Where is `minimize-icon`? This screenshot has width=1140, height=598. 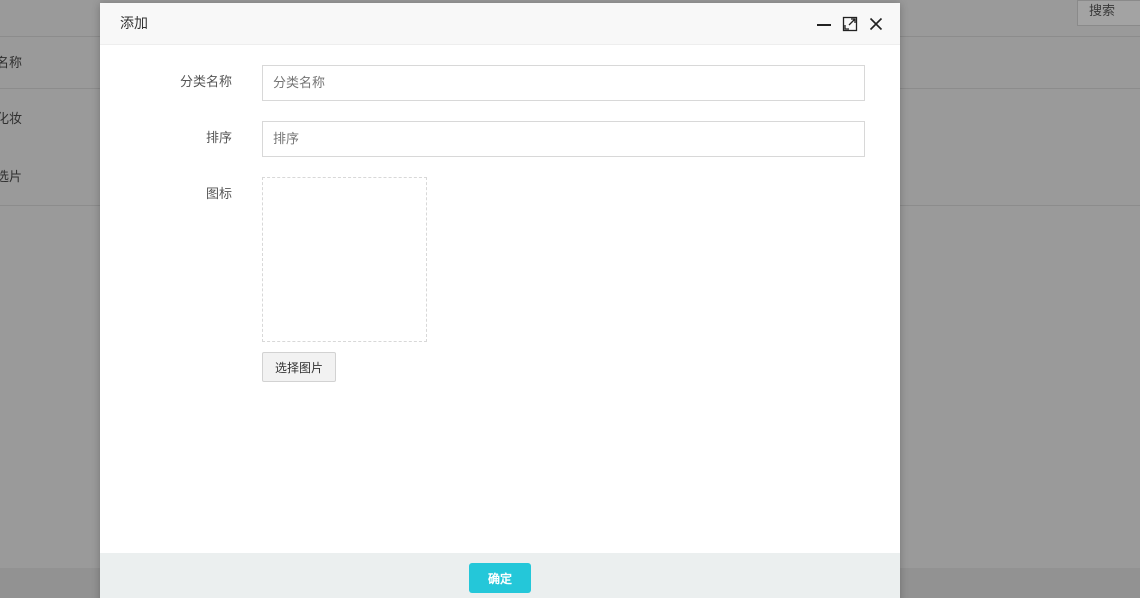 minimize-icon is located at coordinates (824, 24).